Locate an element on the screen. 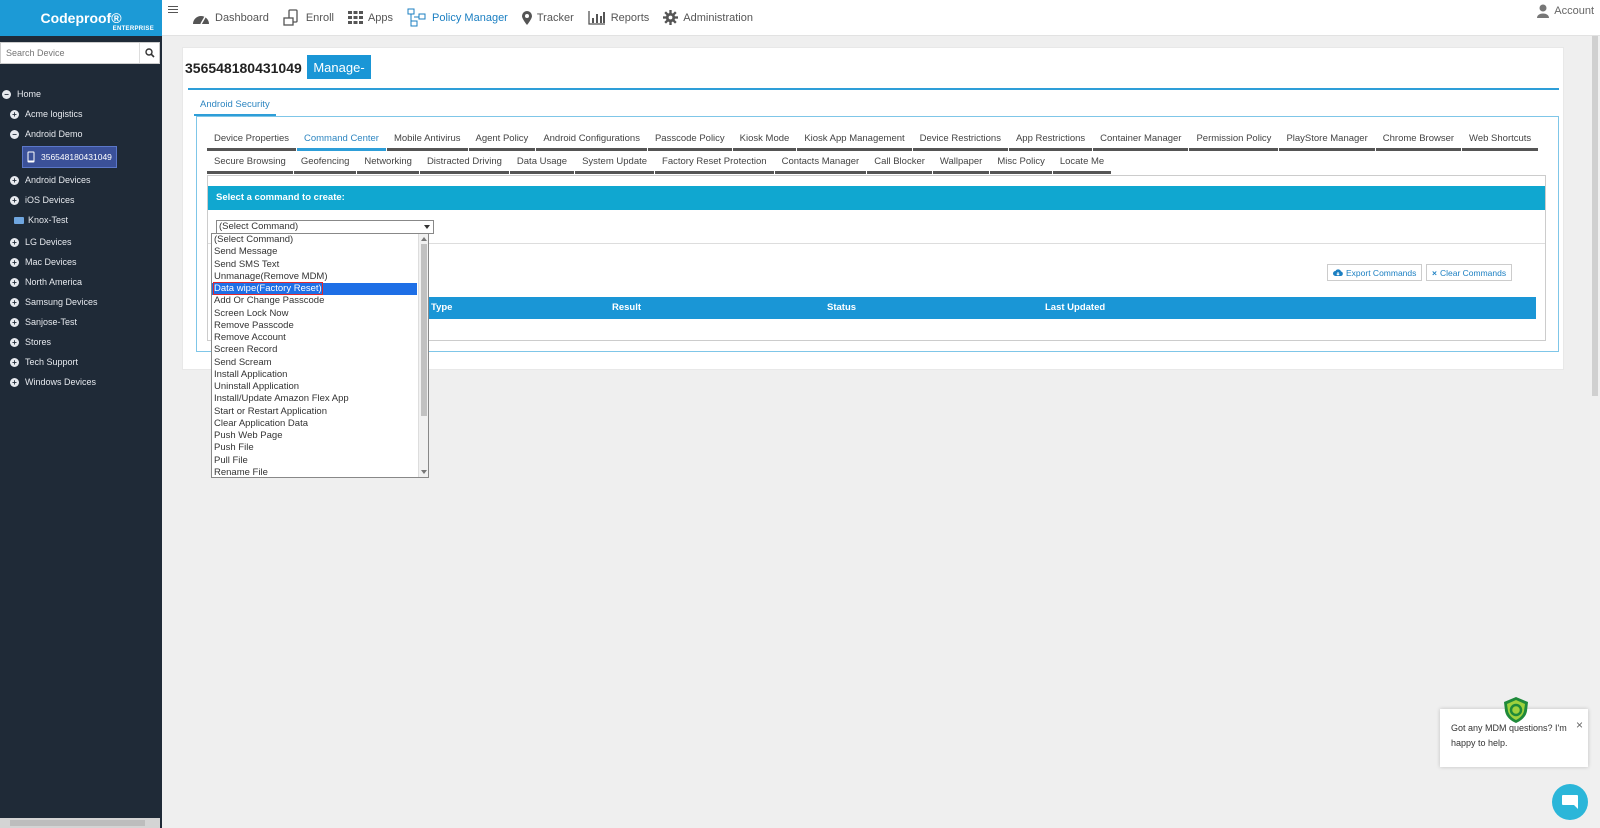 The width and height of the screenshot is (1600, 828). manage-button: Manage- is located at coordinates (339, 67).